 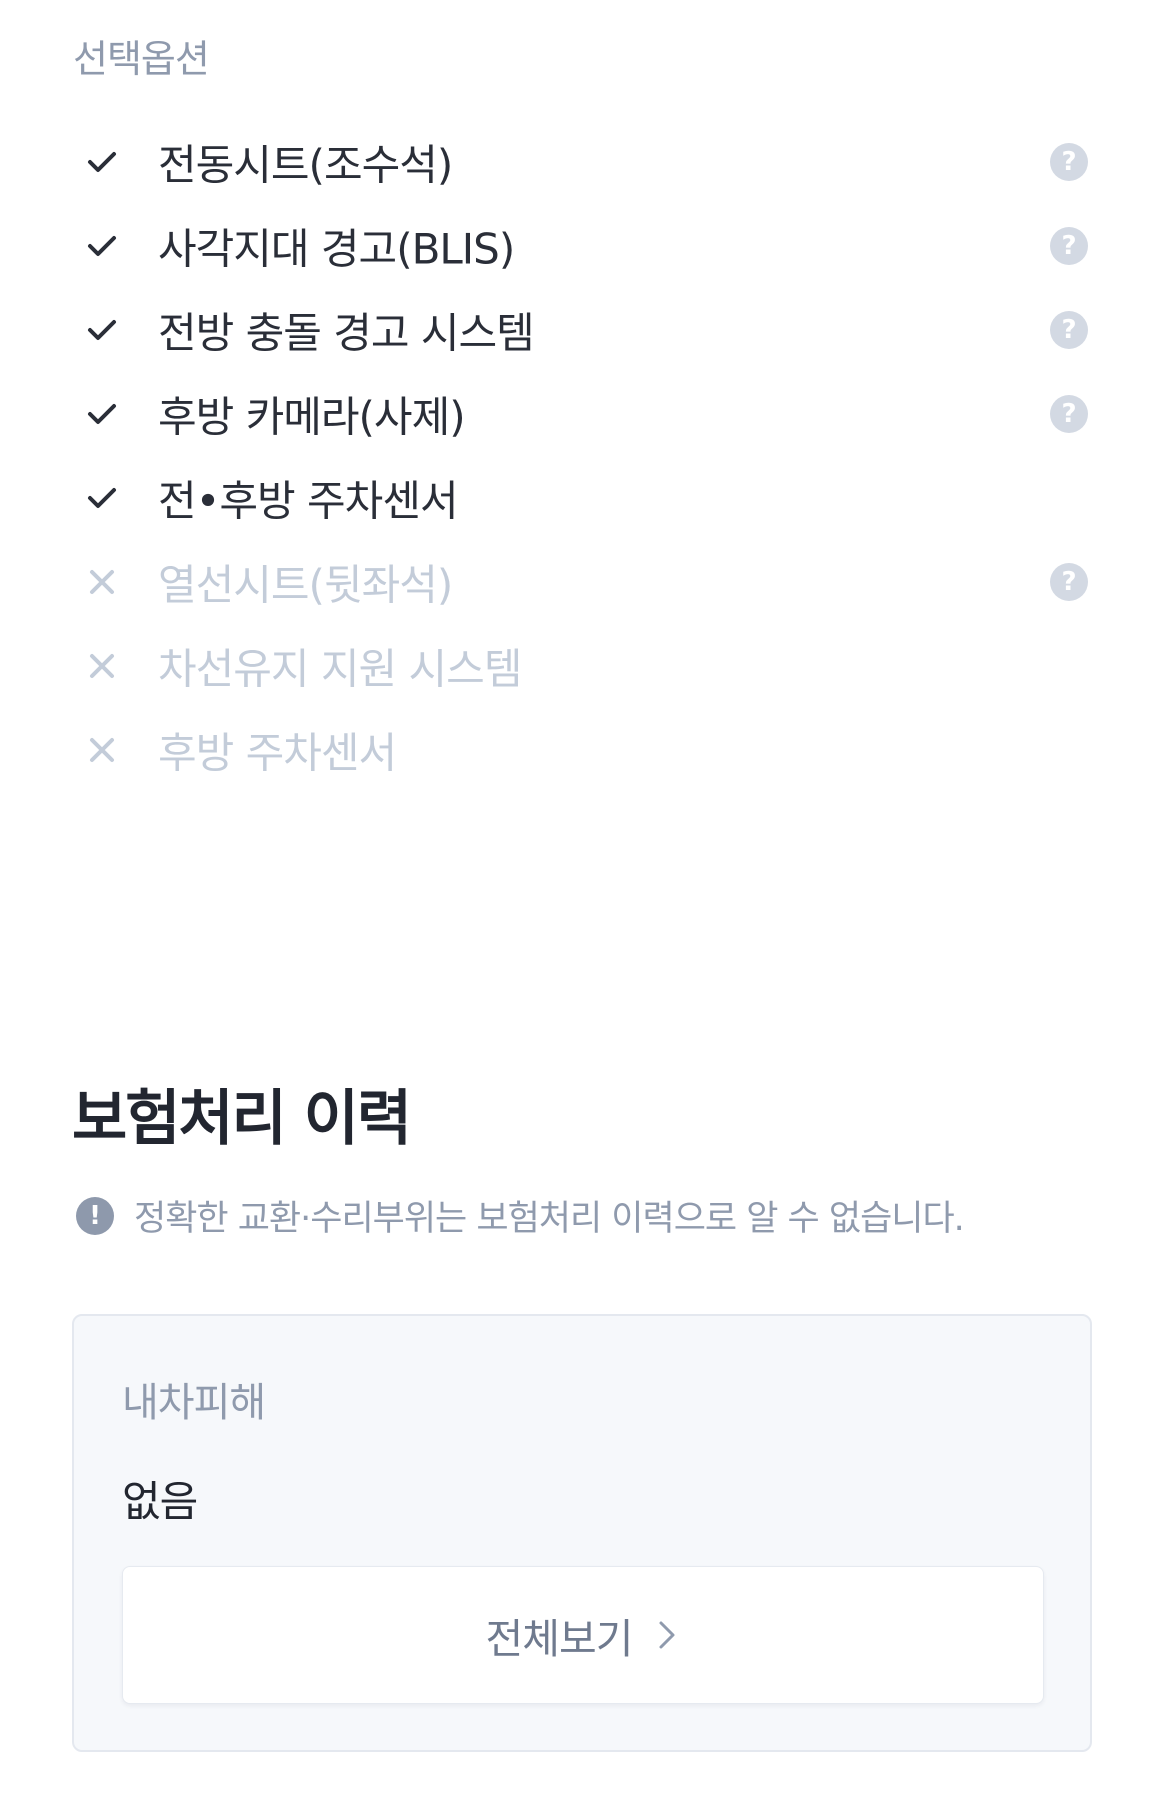 What do you see at coordinates (667, 1635) in the screenshot?
I see `chevron-right-icon` at bounding box center [667, 1635].